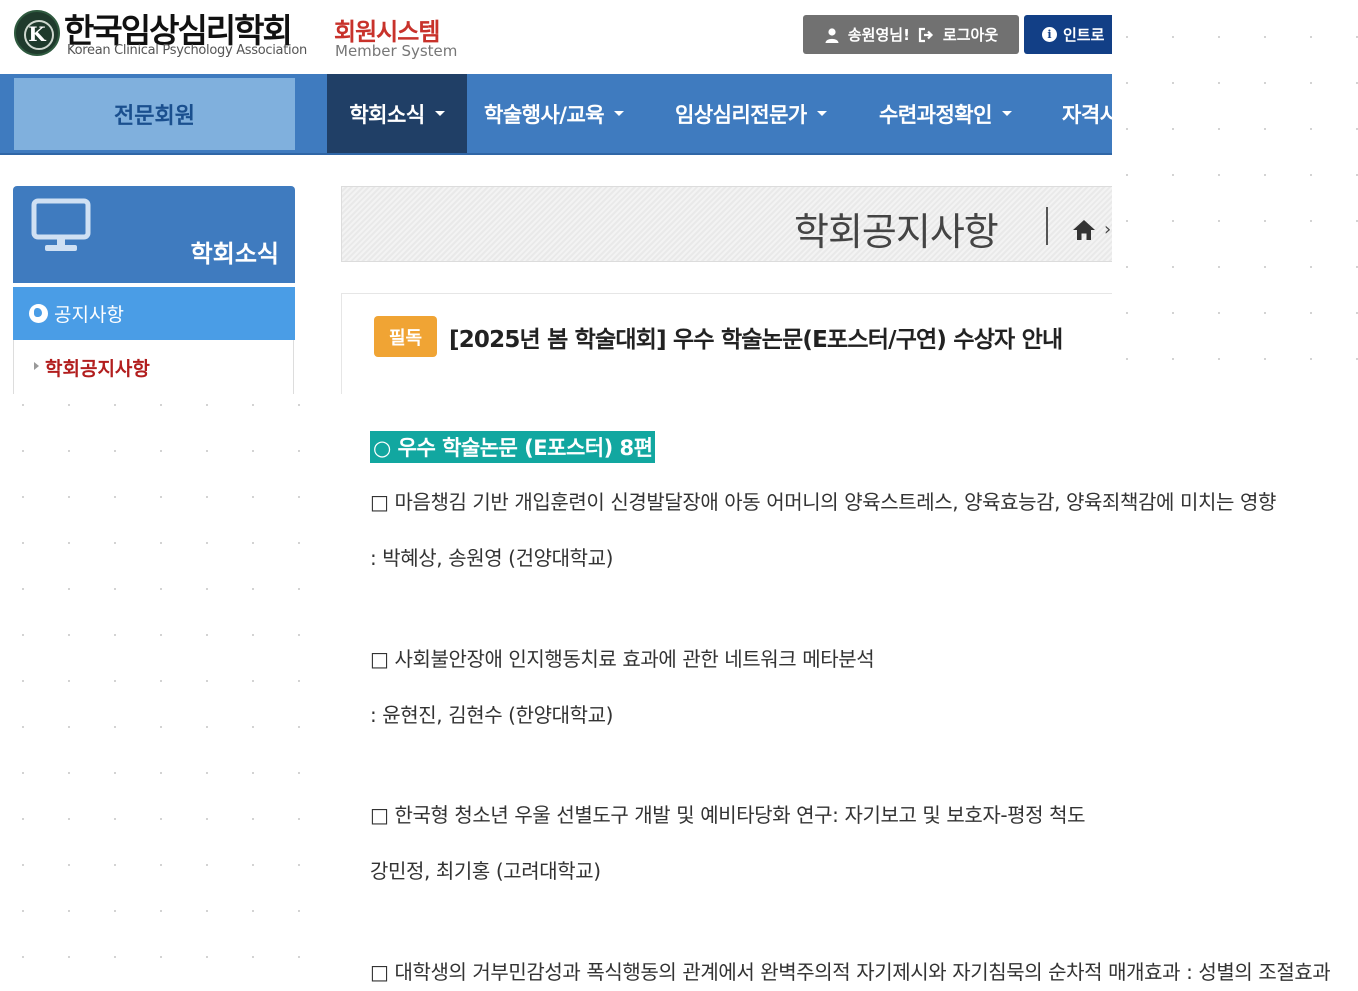 Image resolution: width=1358 pixels, height=991 pixels. I want to click on nav-item-news: 학회소식, so click(397, 113).